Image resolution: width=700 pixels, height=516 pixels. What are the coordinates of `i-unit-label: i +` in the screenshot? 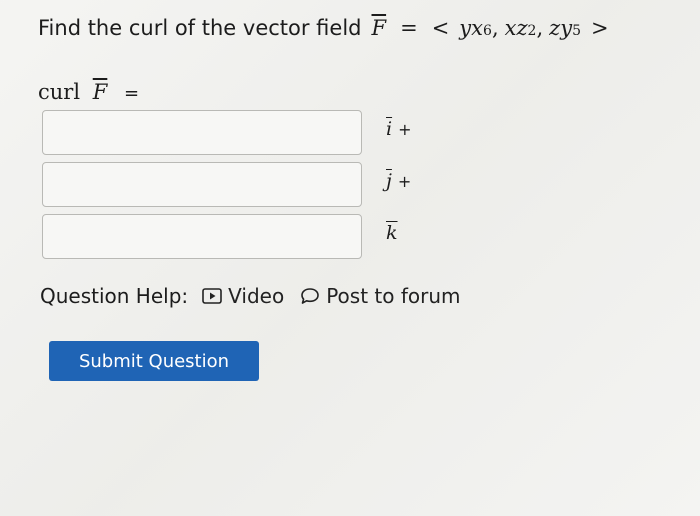 It's located at (398, 129).